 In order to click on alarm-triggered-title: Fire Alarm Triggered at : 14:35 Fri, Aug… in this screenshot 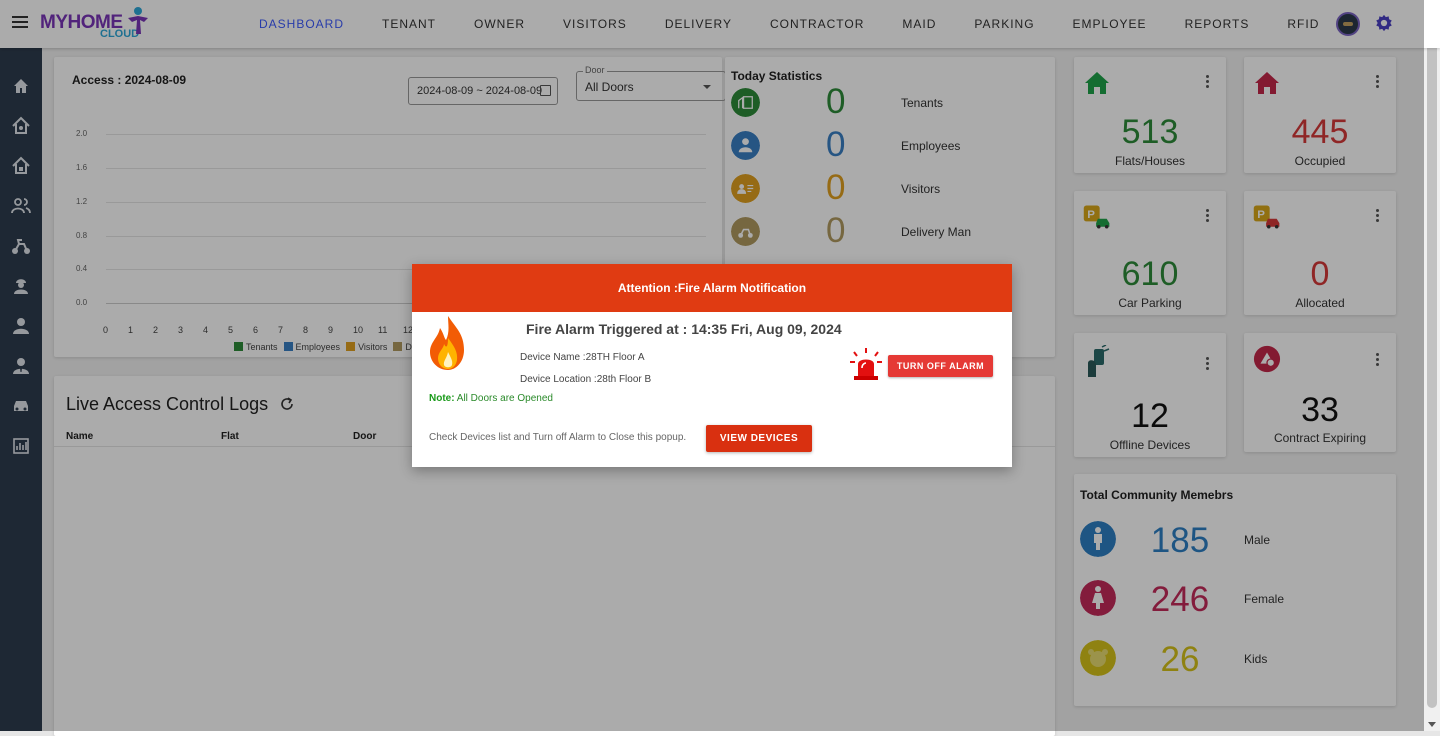, I will do `click(684, 329)`.